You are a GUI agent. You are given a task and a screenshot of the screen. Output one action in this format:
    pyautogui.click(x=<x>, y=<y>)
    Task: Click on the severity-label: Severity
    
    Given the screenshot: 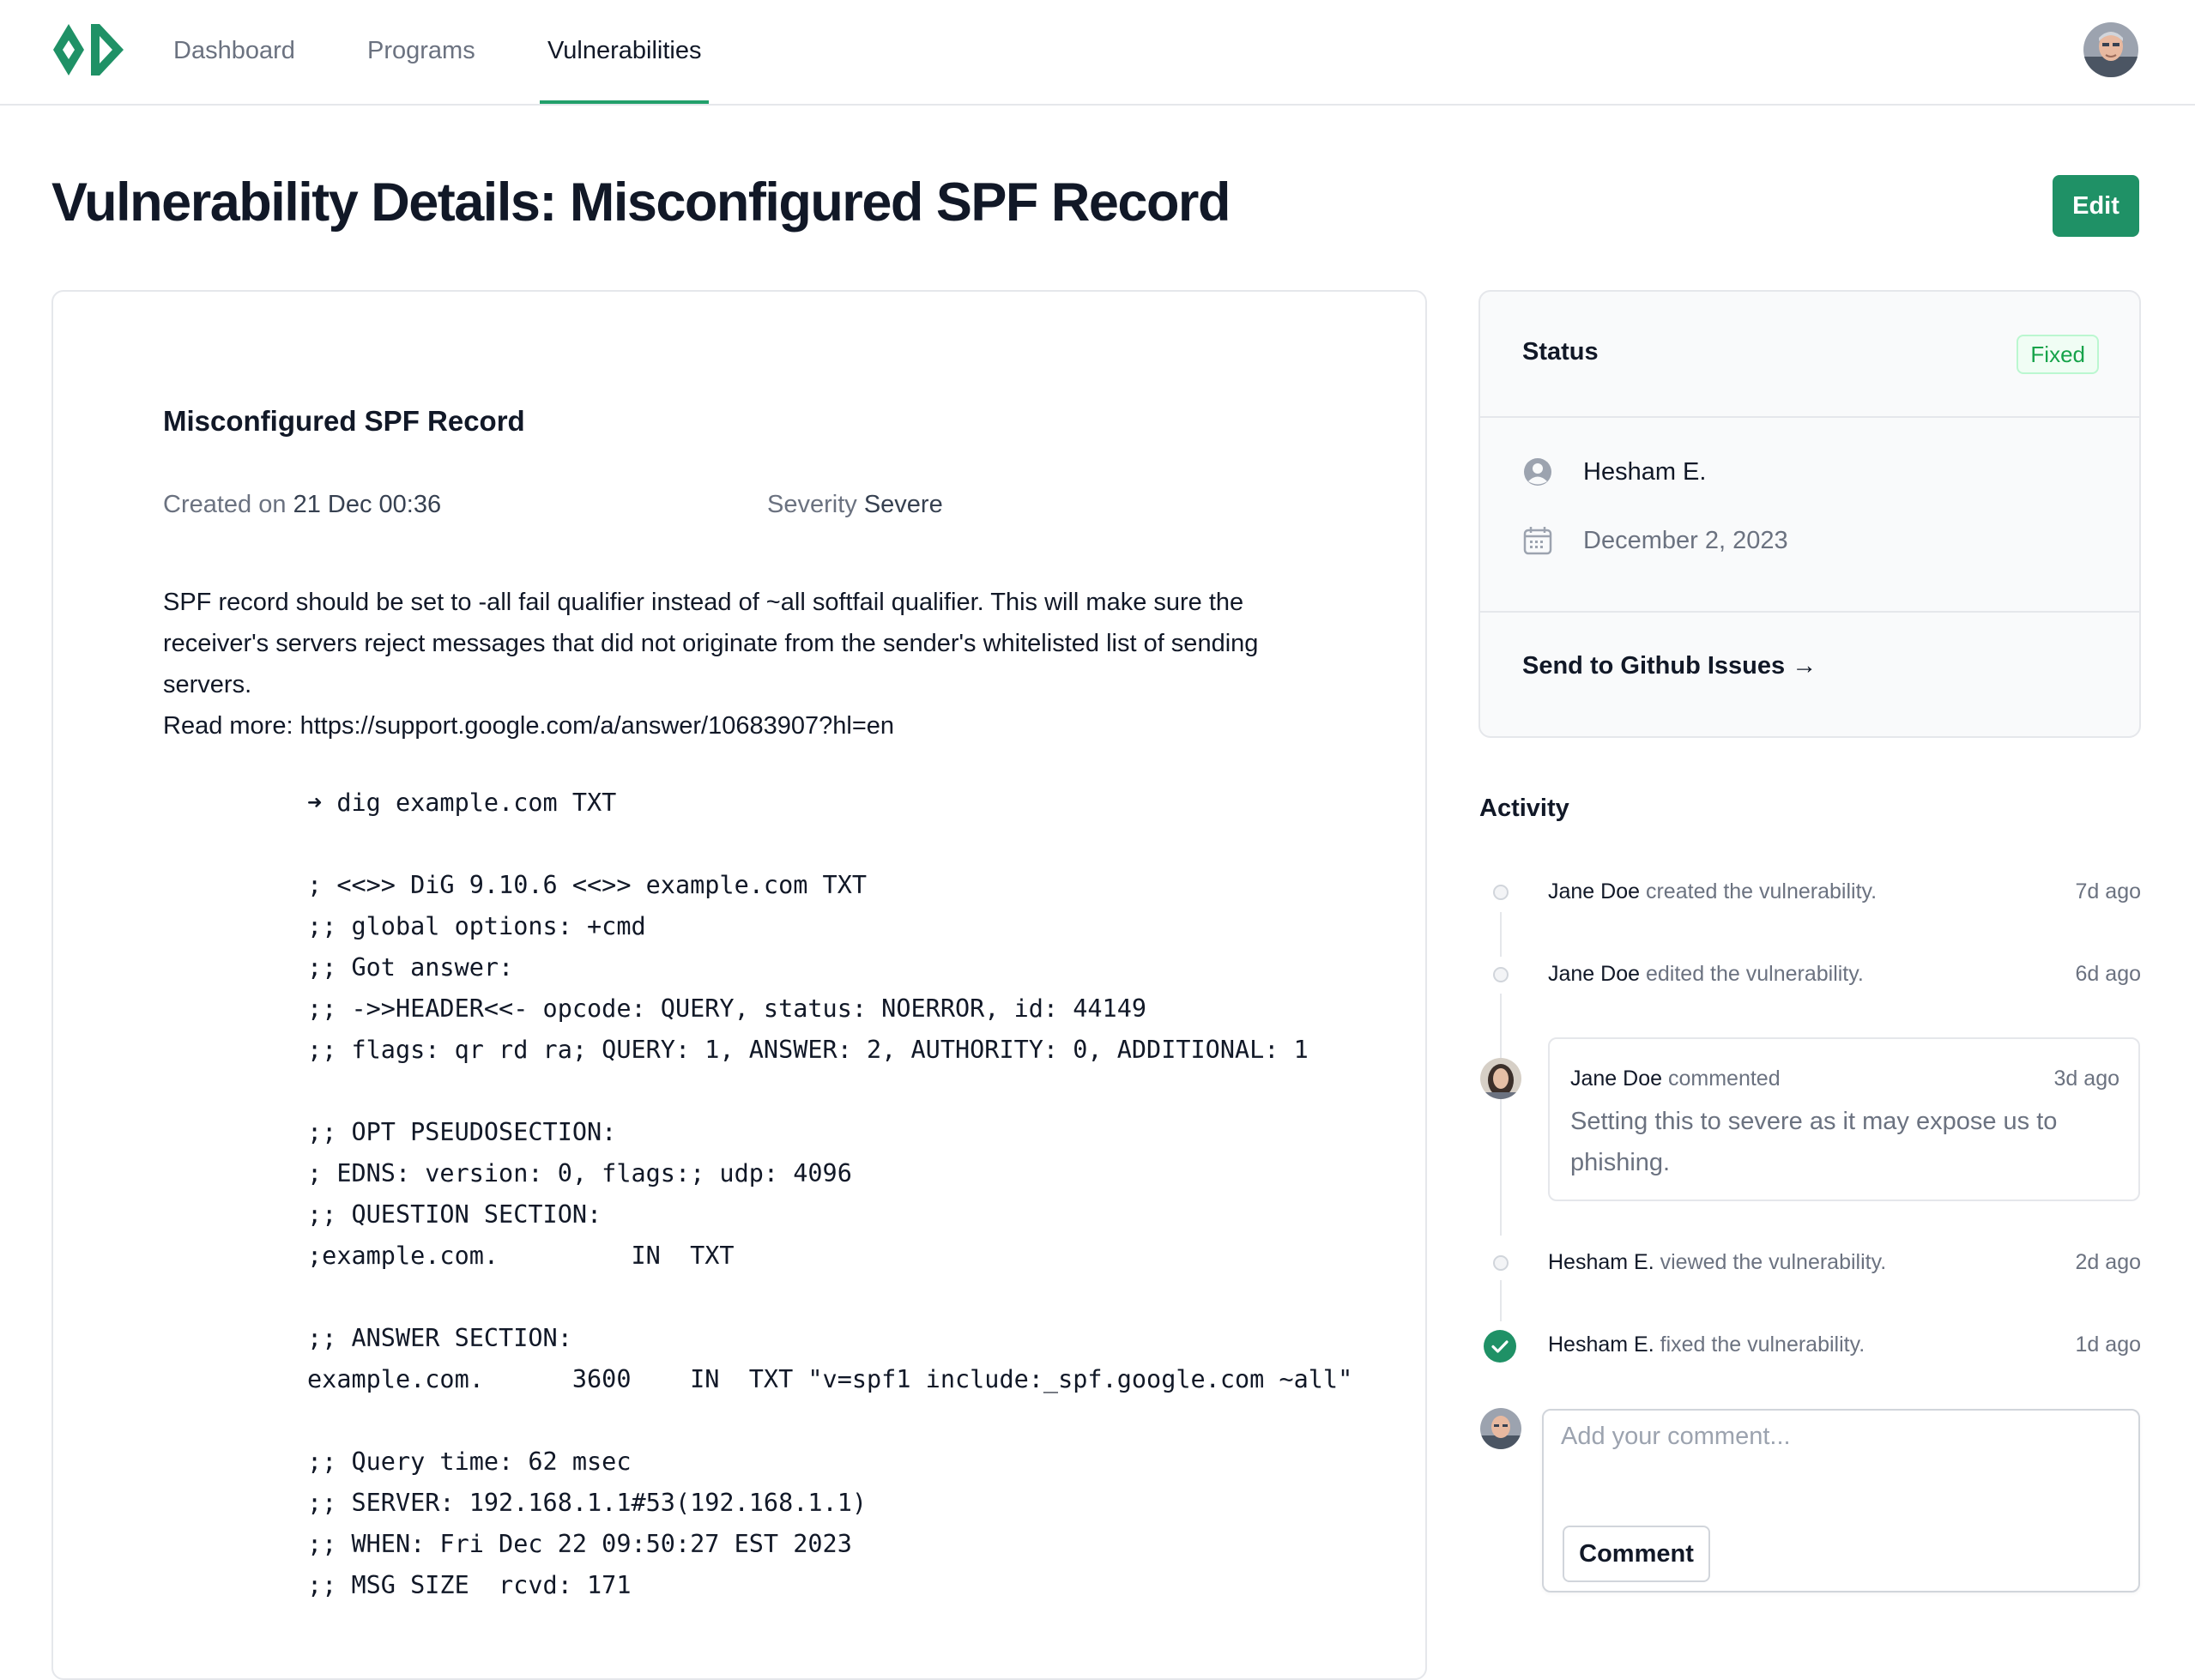 What is the action you would take?
    pyautogui.click(x=812, y=504)
    